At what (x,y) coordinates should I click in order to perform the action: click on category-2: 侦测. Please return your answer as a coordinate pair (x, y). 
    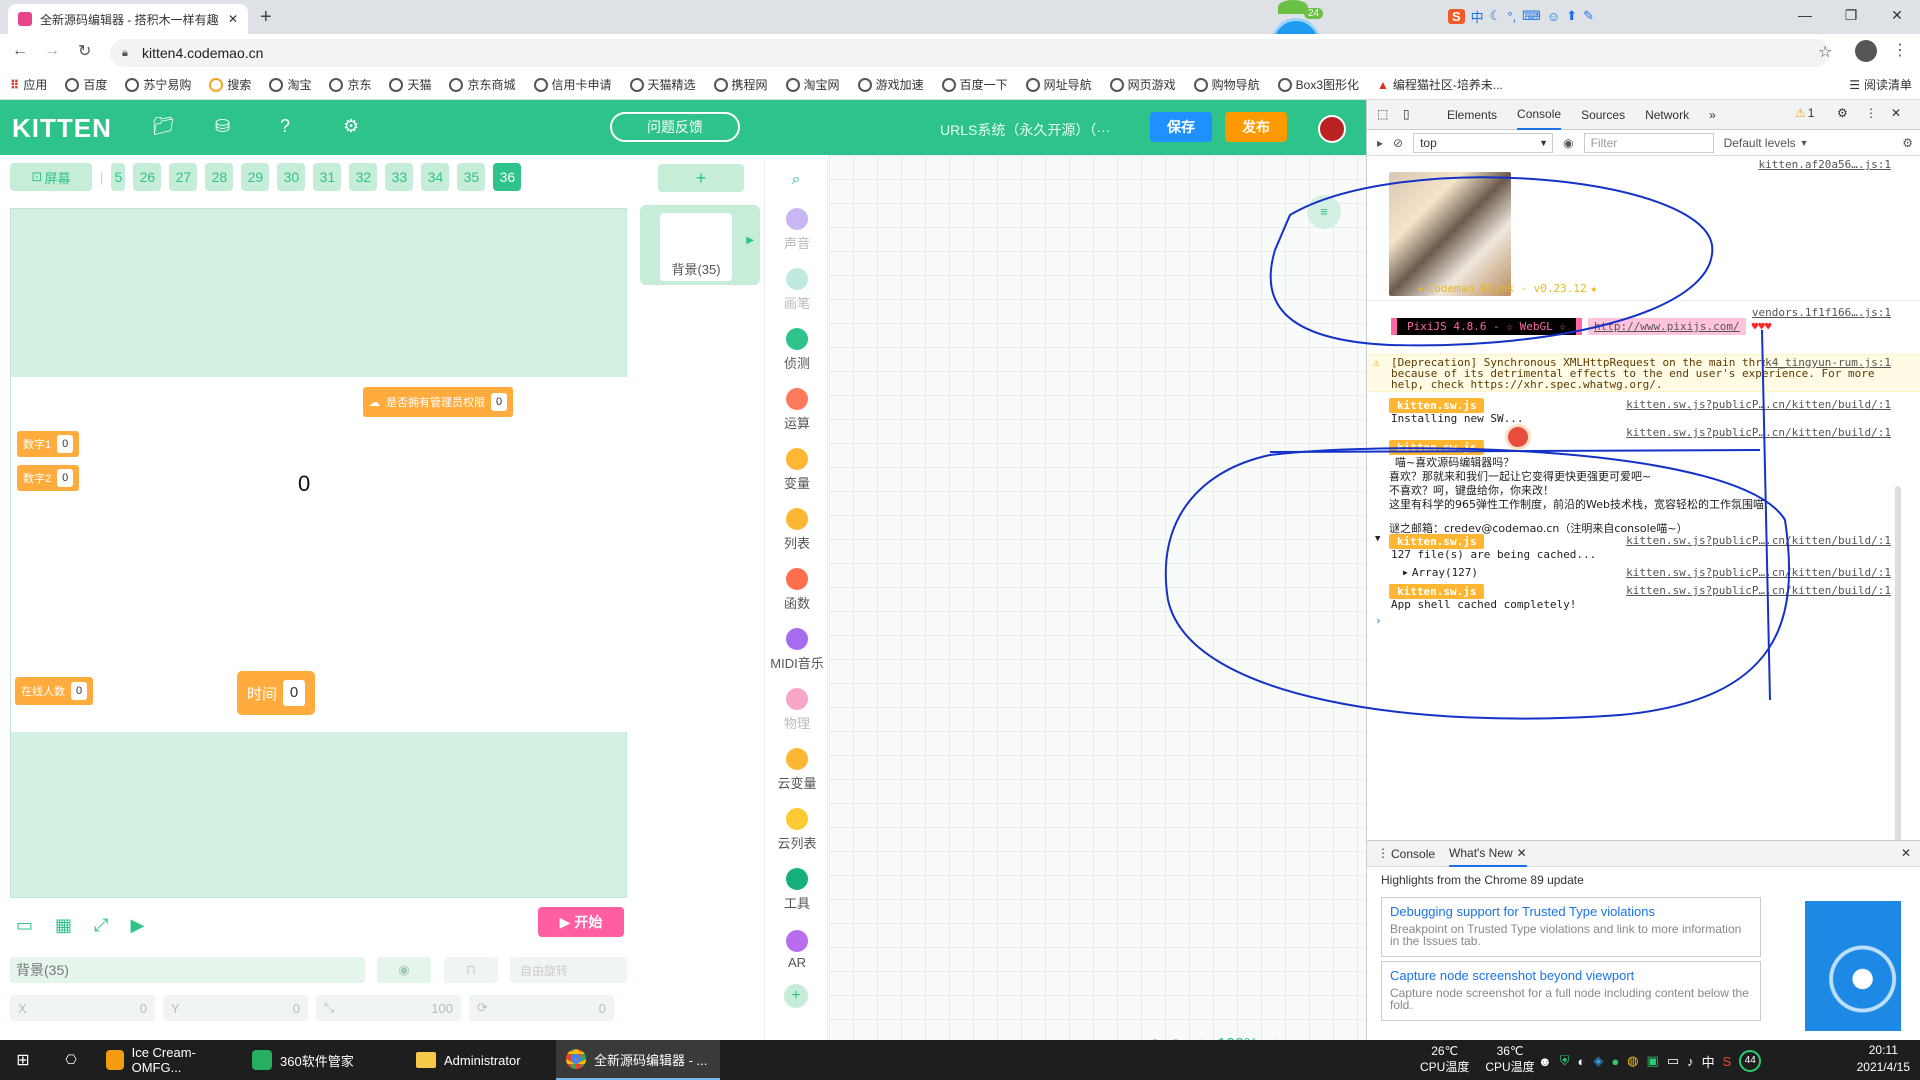
    Looking at the image, I should click on (797, 350).